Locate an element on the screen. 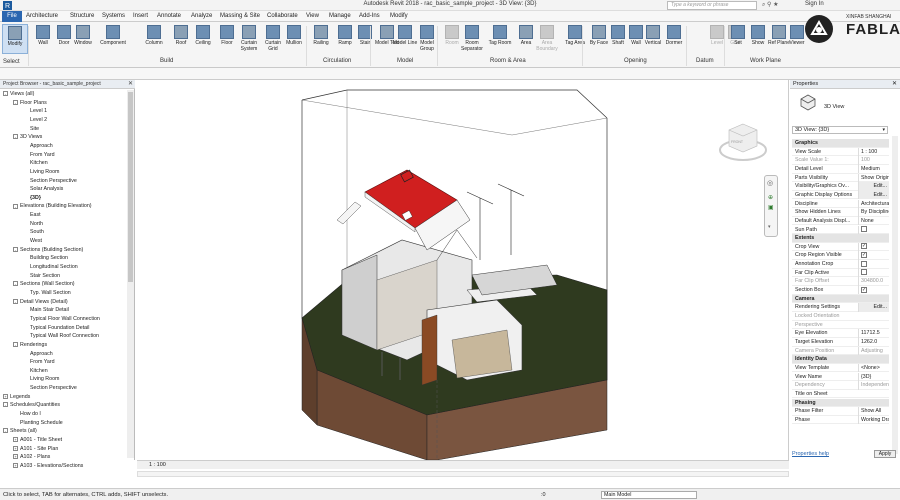 The image size is (900, 500). browser-item: {3D} is located at coordinates (35, 198).